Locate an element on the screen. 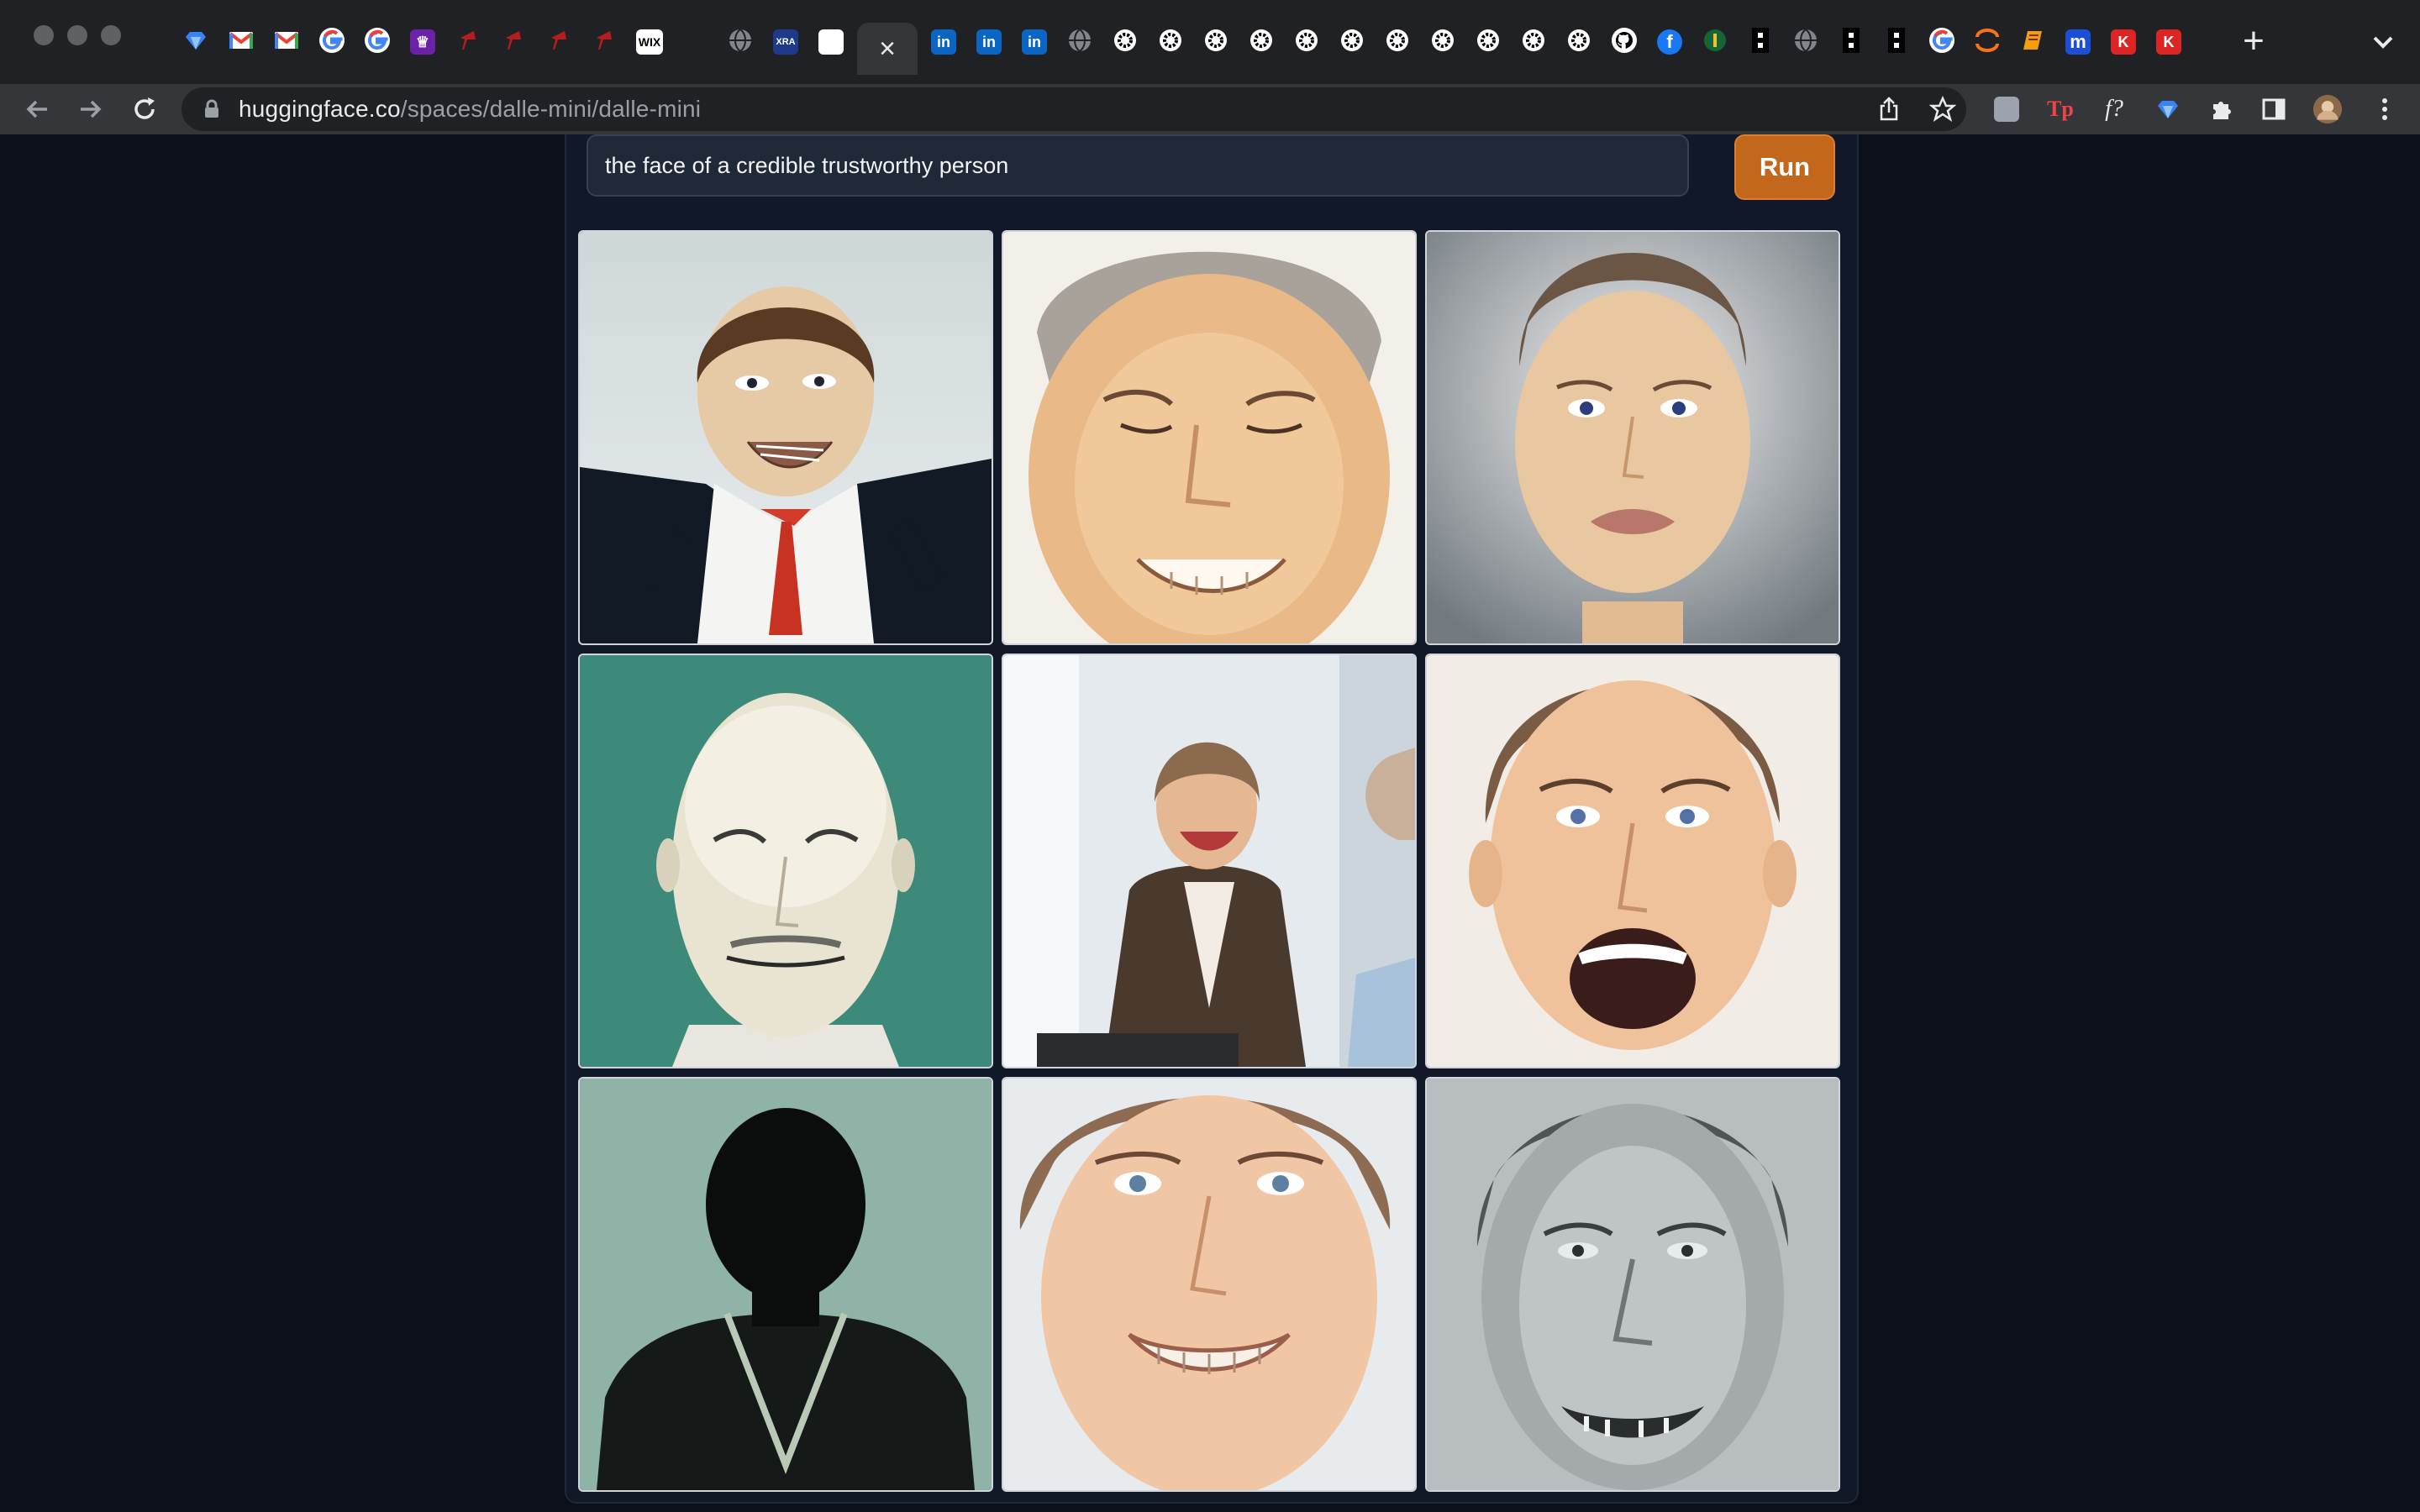 The width and height of the screenshot is (2420, 1512). side-panel-button is located at coordinates (2274, 109).